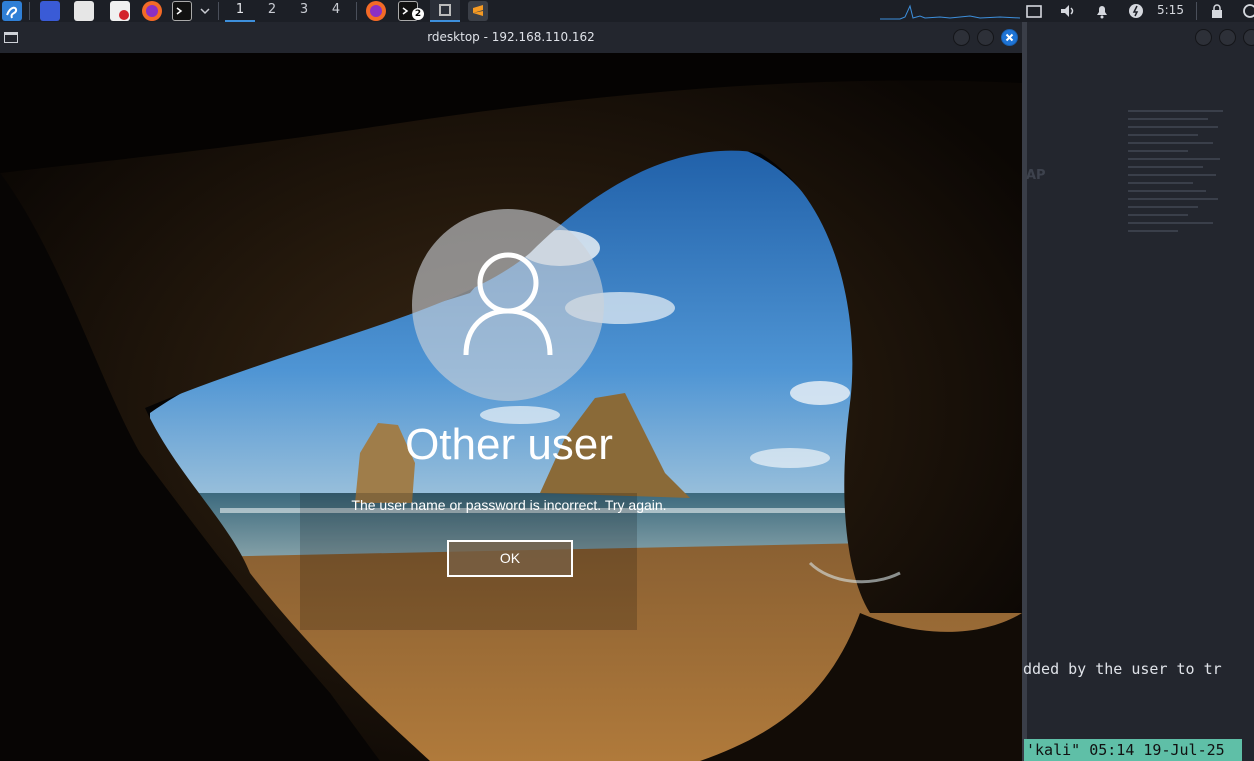 Image resolution: width=1254 pixels, height=761 pixels. Describe the element at coordinates (205, 11) in the screenshot. I see `chevron-down-icon` at that location.